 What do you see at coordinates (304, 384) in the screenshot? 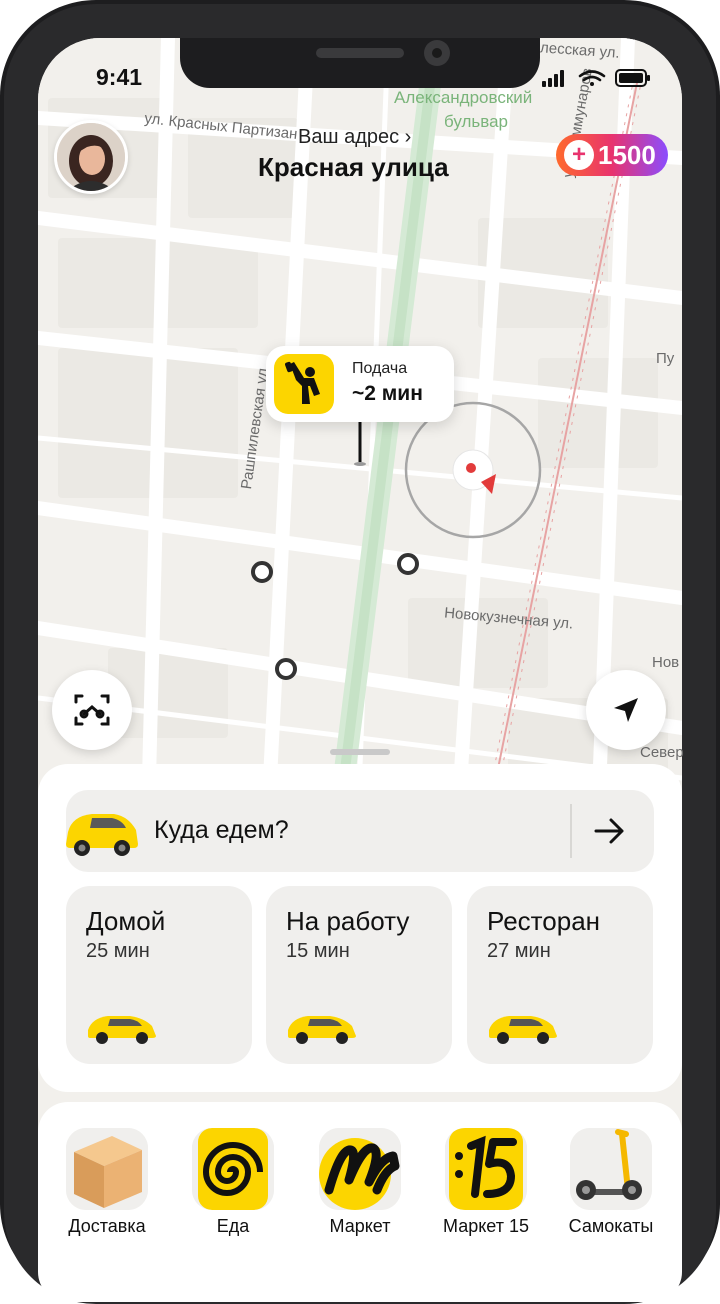
I see `hailing-person-icon` at bounding box center [304, 384].